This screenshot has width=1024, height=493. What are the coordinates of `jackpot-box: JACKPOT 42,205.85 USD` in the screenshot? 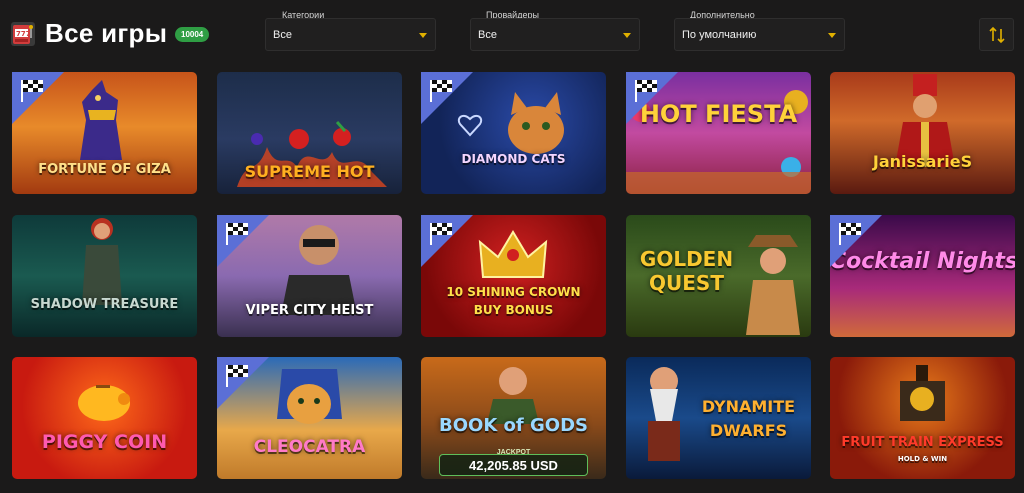 It's located at (513, 462).